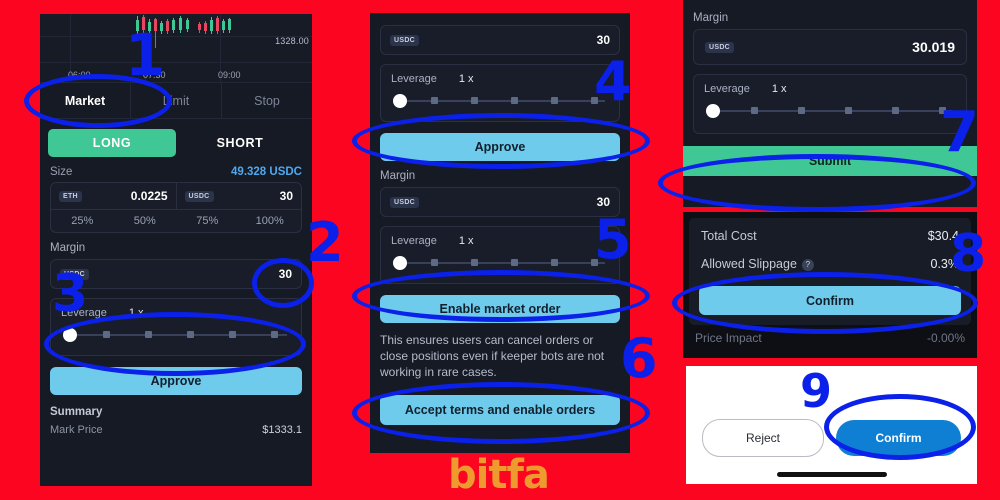 This screenshot has height=500, width=1000. I want to click on leverage-label: Leverage, so click(84, 313).